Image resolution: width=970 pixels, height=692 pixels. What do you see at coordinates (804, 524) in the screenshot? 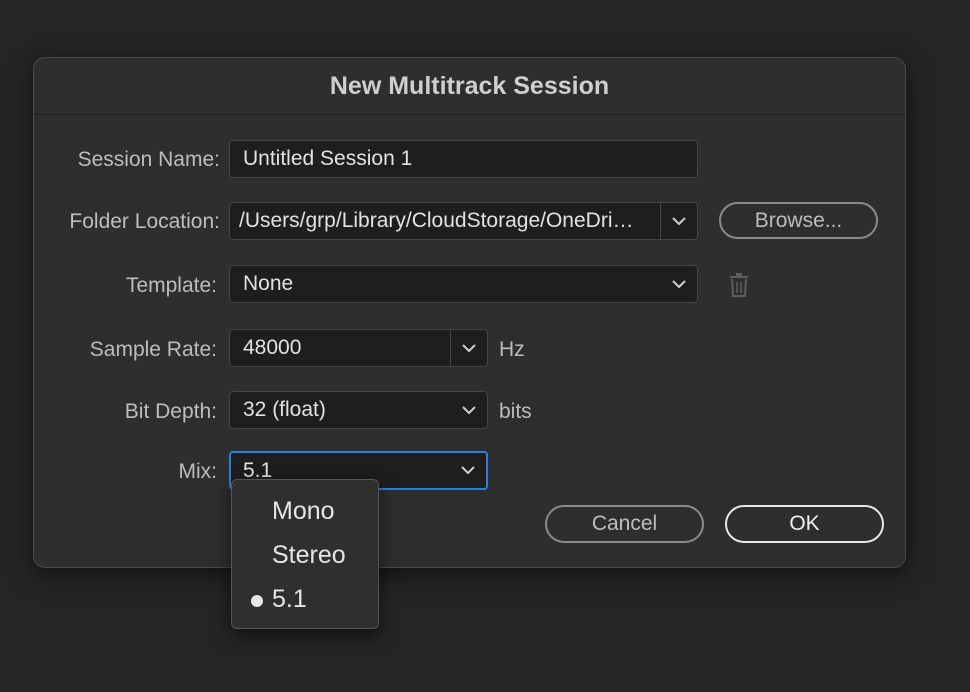
I see `ok-button: OK` at bounding box center [804, 524].